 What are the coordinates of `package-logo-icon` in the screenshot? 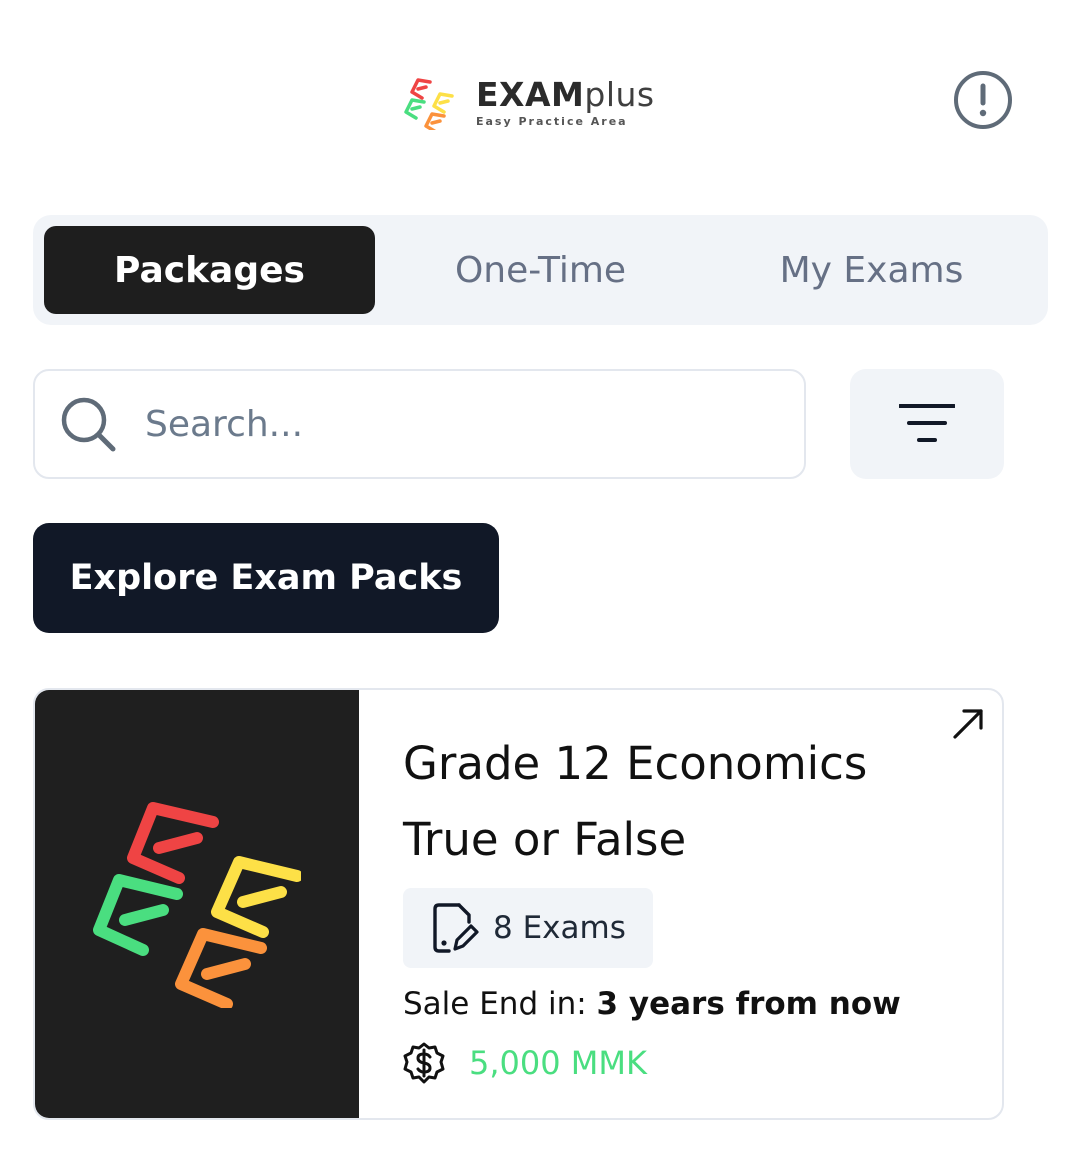 It's located at (197, 905).